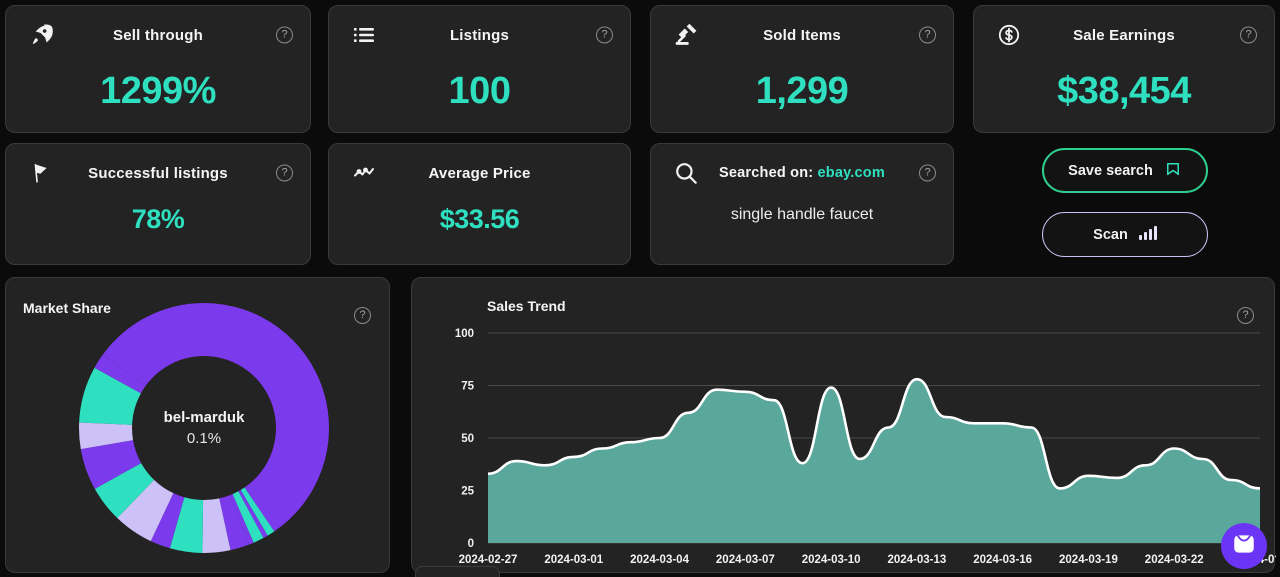 The width and height of the screenshot is (1280, 577). Describe the element at coordinates (573, 560) in the screenshot. I see `x-axis-tick: 2024-03-01` at that location.